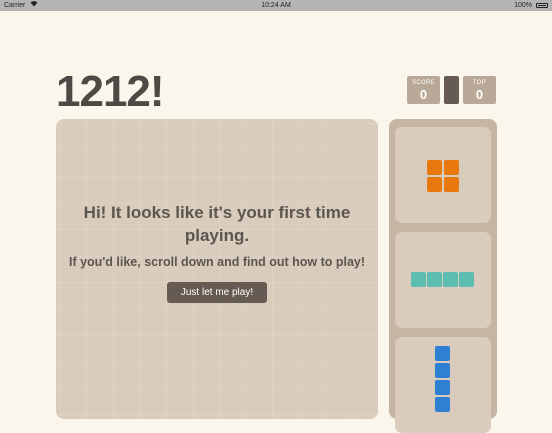 The height and width of the screenshot is (433, 552). I want to click on score-box: SCORE 0, so click(423, 90).